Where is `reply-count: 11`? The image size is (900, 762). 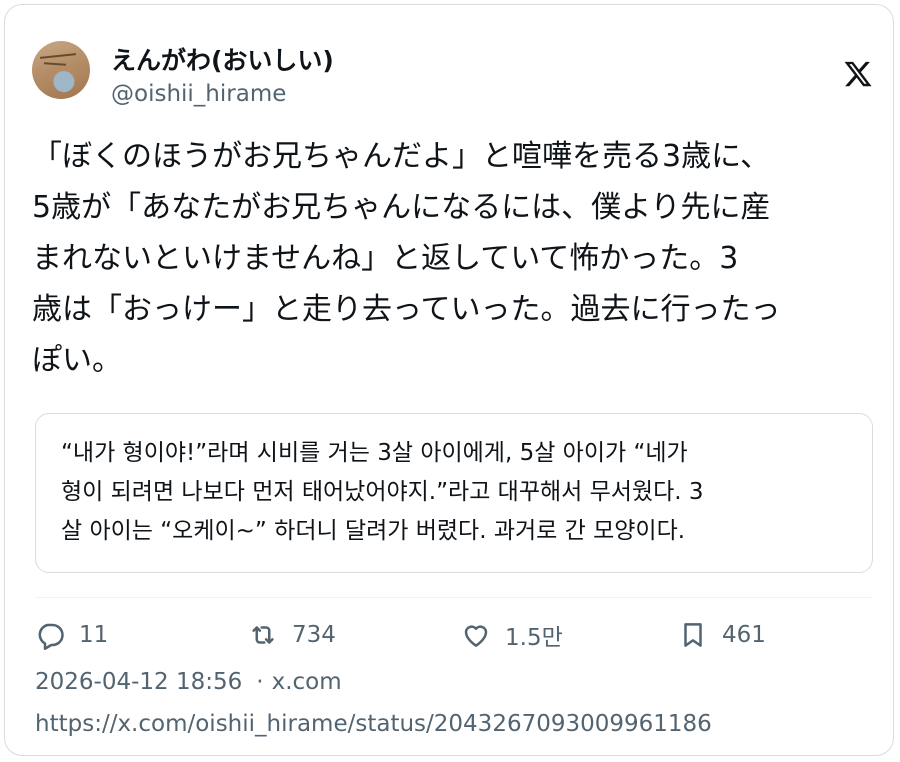
reply-count: 11 is located at coordinates (94, 635).